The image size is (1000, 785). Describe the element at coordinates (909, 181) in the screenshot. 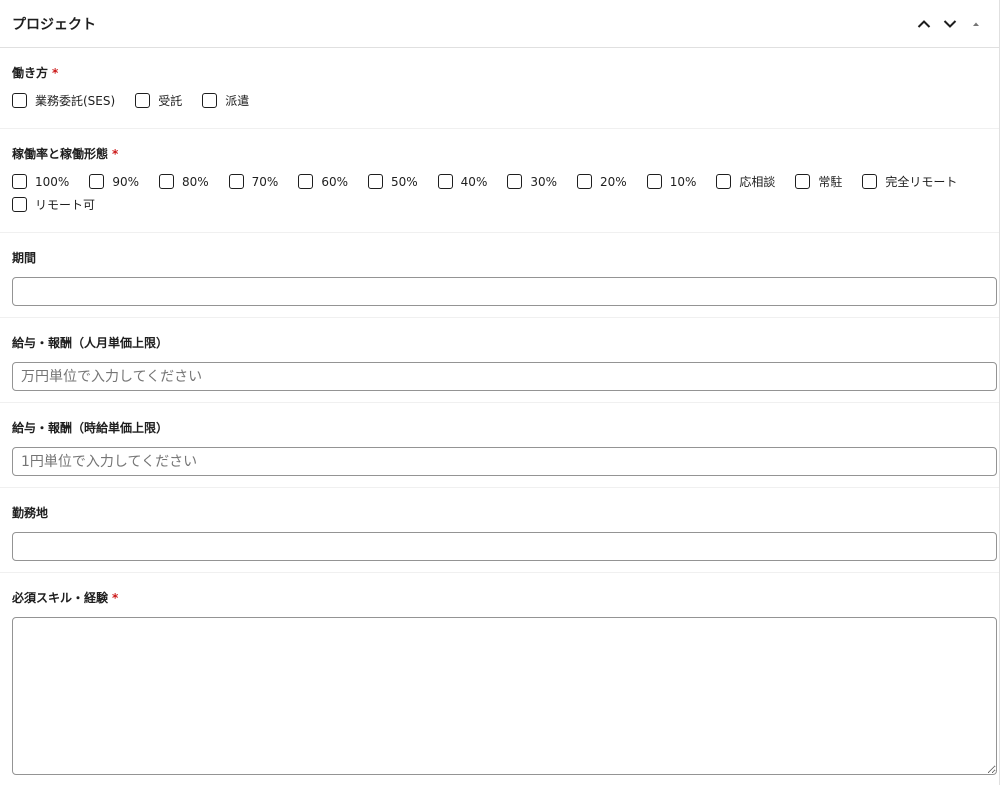

I see `checkbox-full-remote: 完全リモート` at that location.